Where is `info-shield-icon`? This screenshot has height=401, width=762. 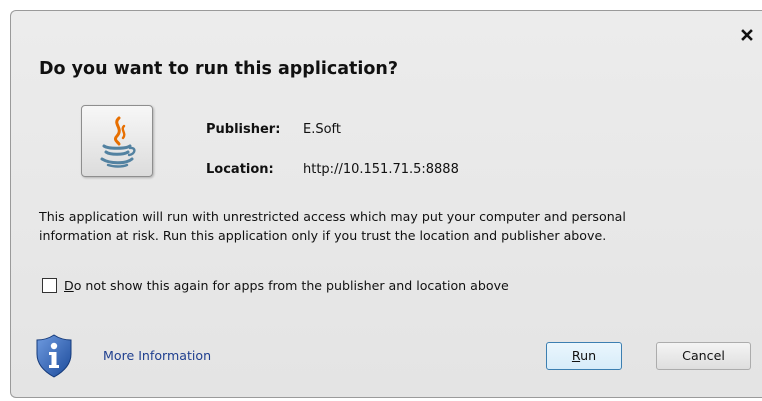
info-shield-icon is located at coordinates (54, 356).